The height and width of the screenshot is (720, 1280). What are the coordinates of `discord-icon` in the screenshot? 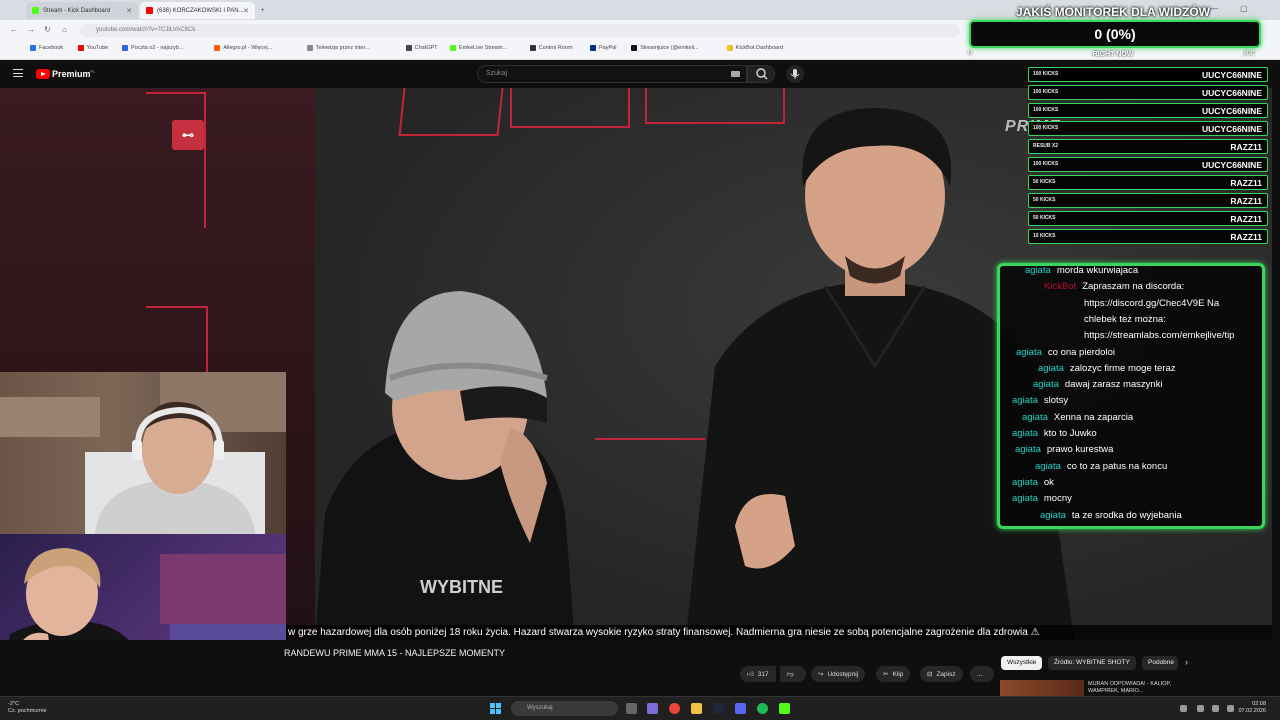 It's located at (740, 708).